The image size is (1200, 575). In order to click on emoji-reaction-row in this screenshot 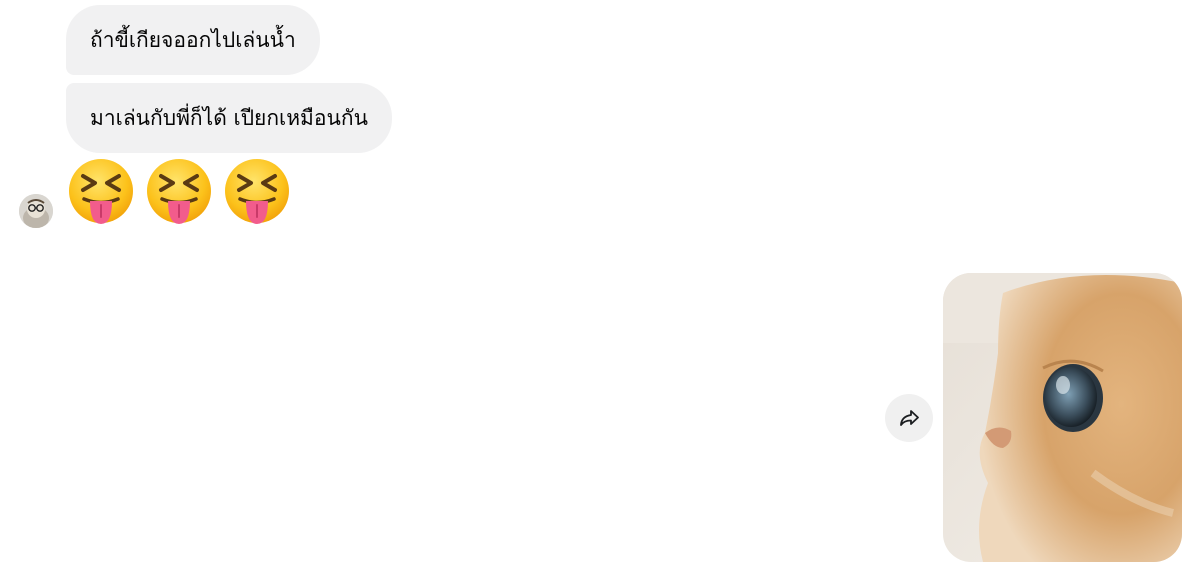, I will do `click(179, 195)`.